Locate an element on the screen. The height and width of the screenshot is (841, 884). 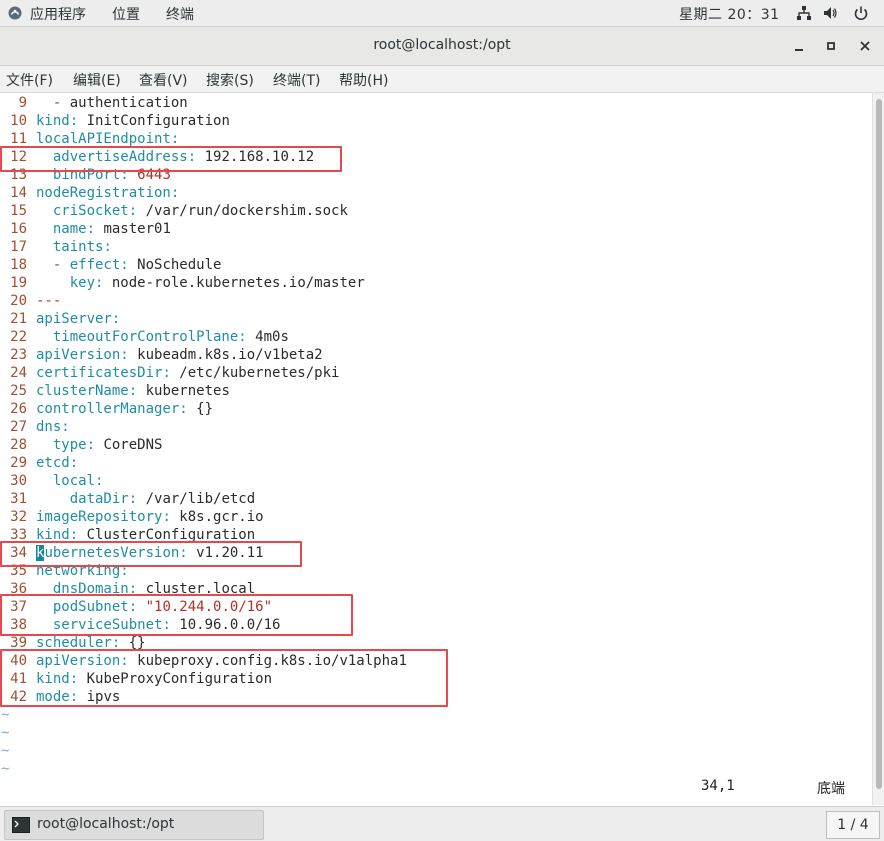
line-number: 25 is located at coordinates (18, 391).